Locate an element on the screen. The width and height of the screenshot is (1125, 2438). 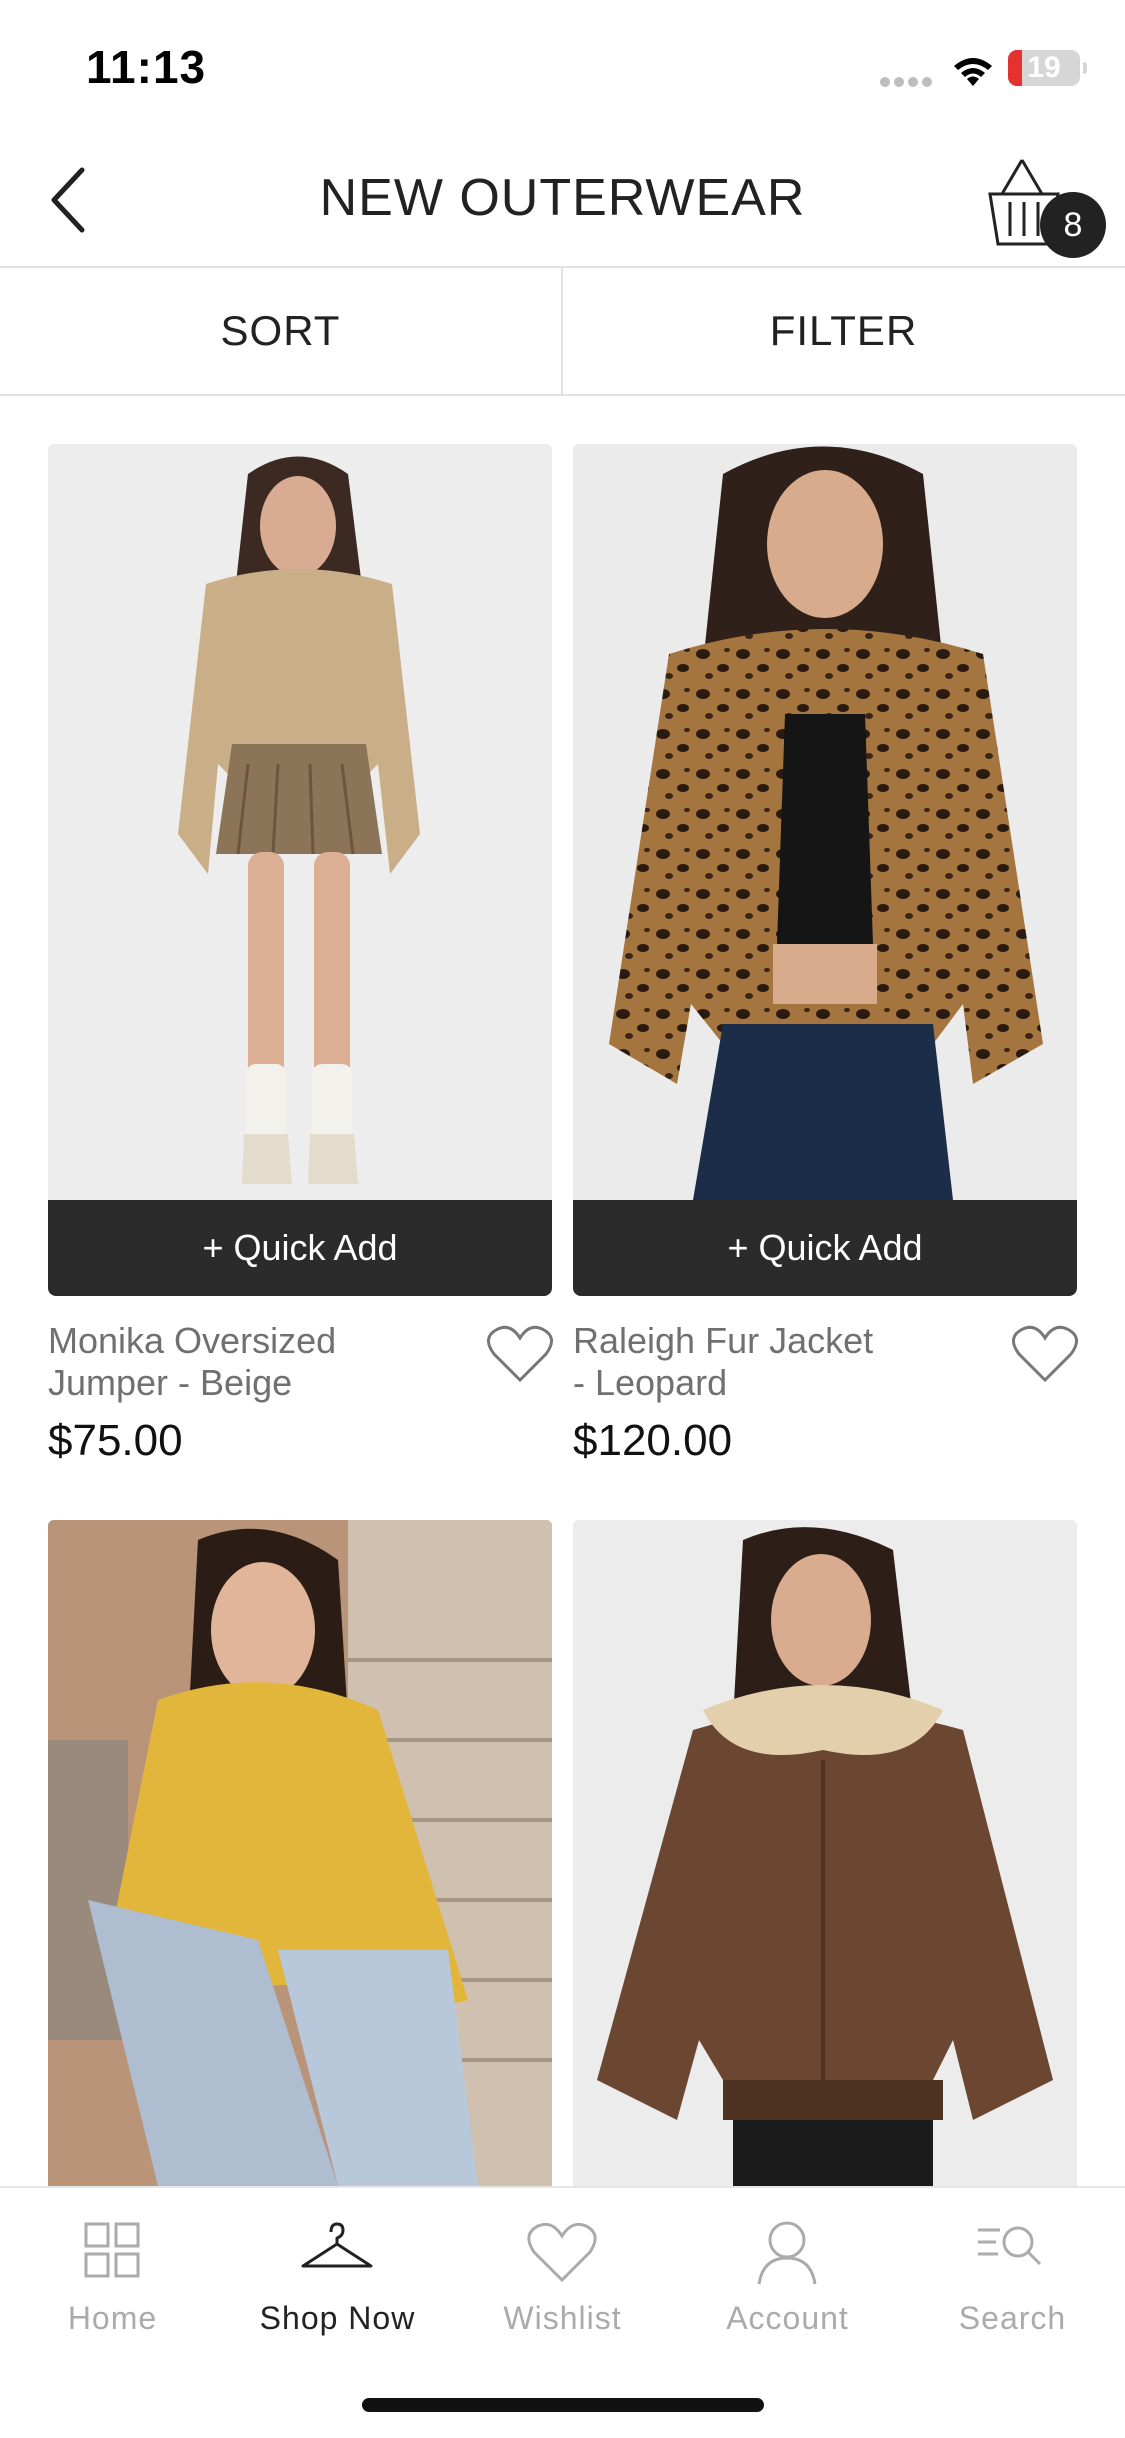
product-name: Monika Oversized Jumper - Beige is located at coordinates (253, 1362).